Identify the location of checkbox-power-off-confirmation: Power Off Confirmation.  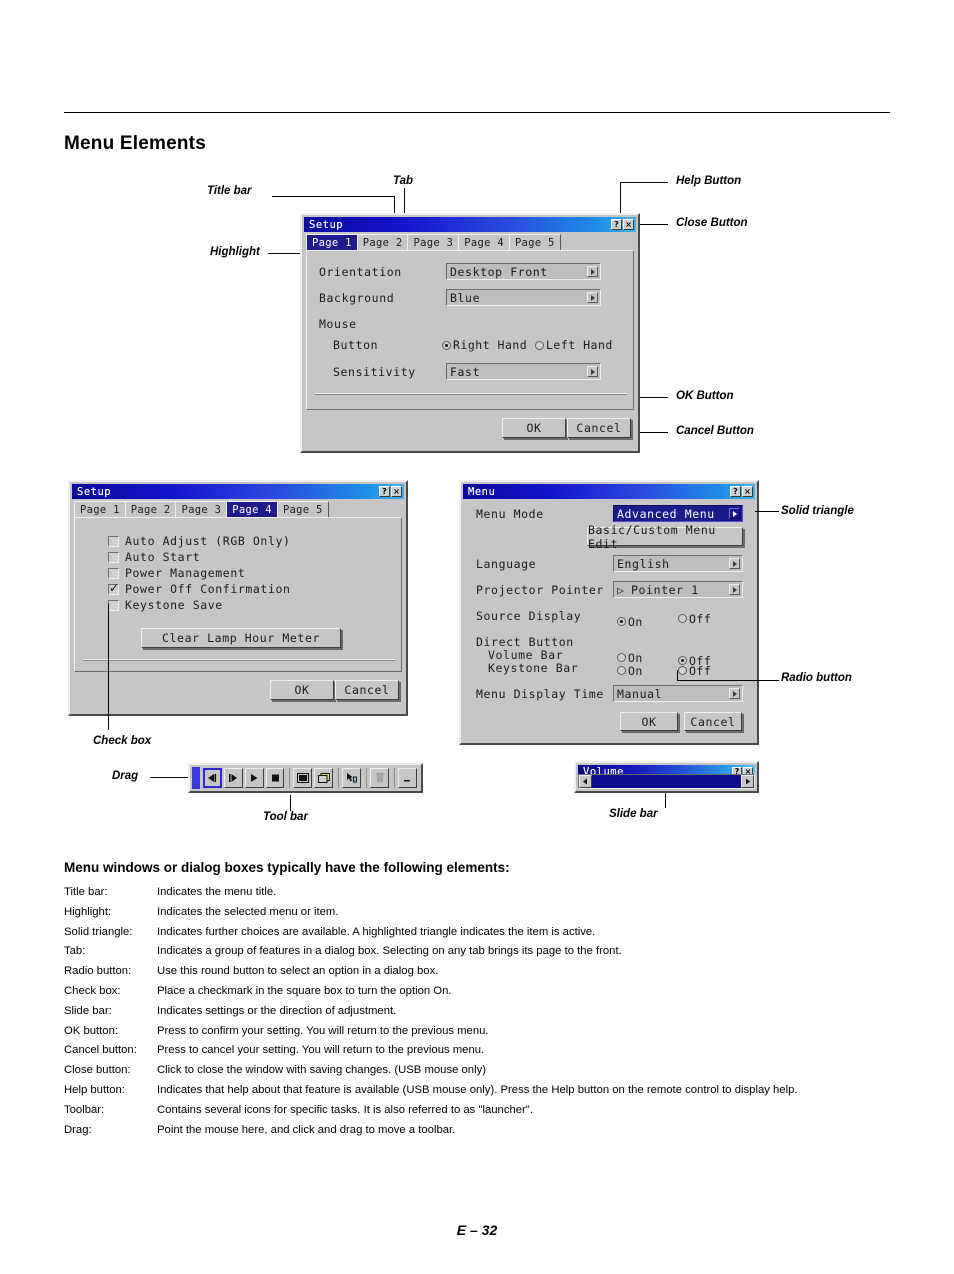
(199, 588).